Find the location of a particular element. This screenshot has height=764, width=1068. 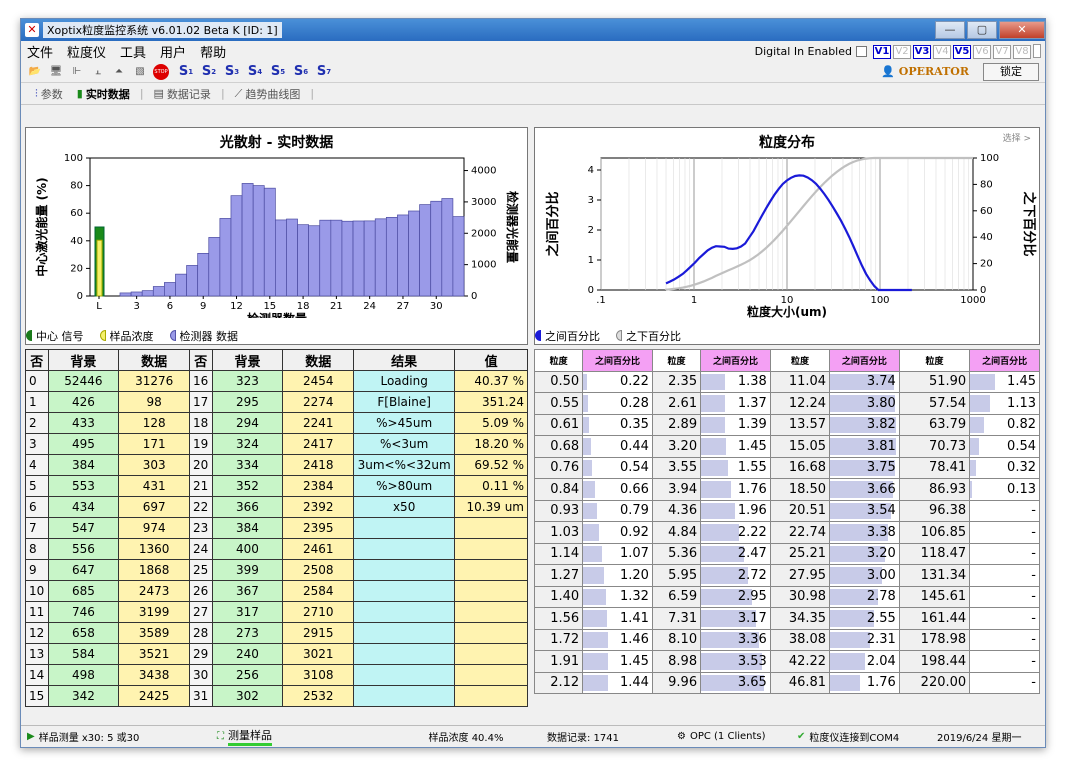

detector-cell: 28 is located at coordinates (201, 633).